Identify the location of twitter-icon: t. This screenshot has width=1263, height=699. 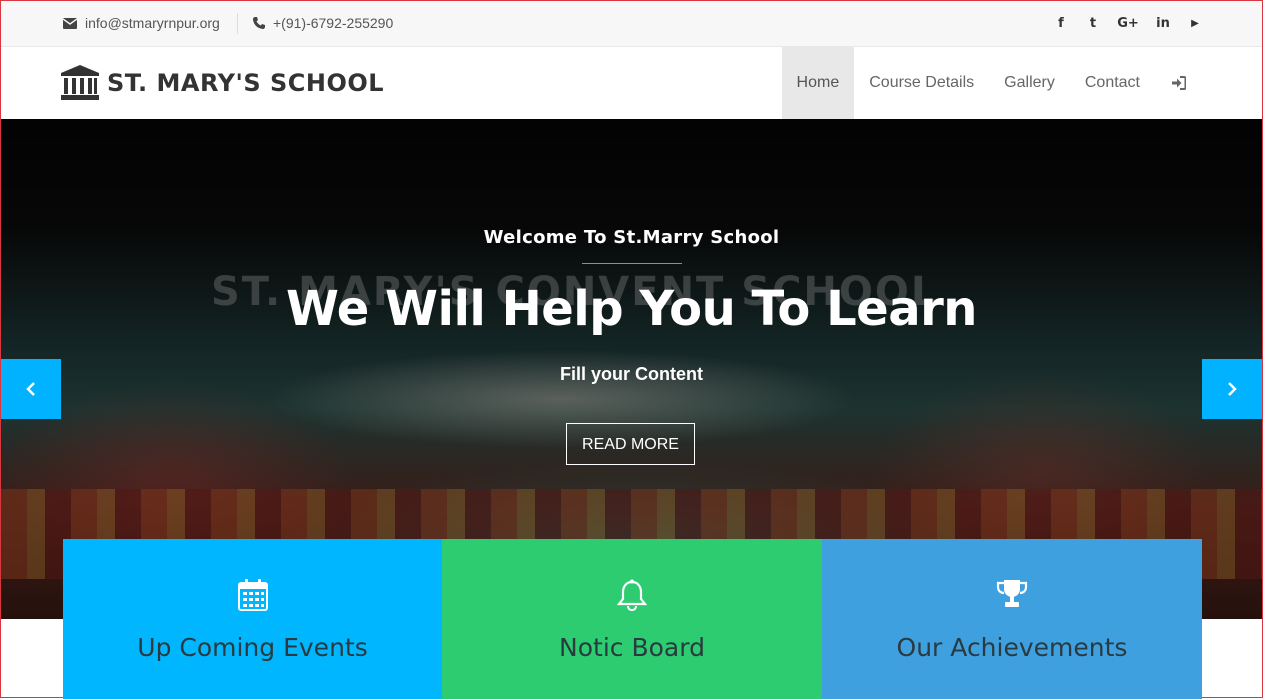
(1093, 23).